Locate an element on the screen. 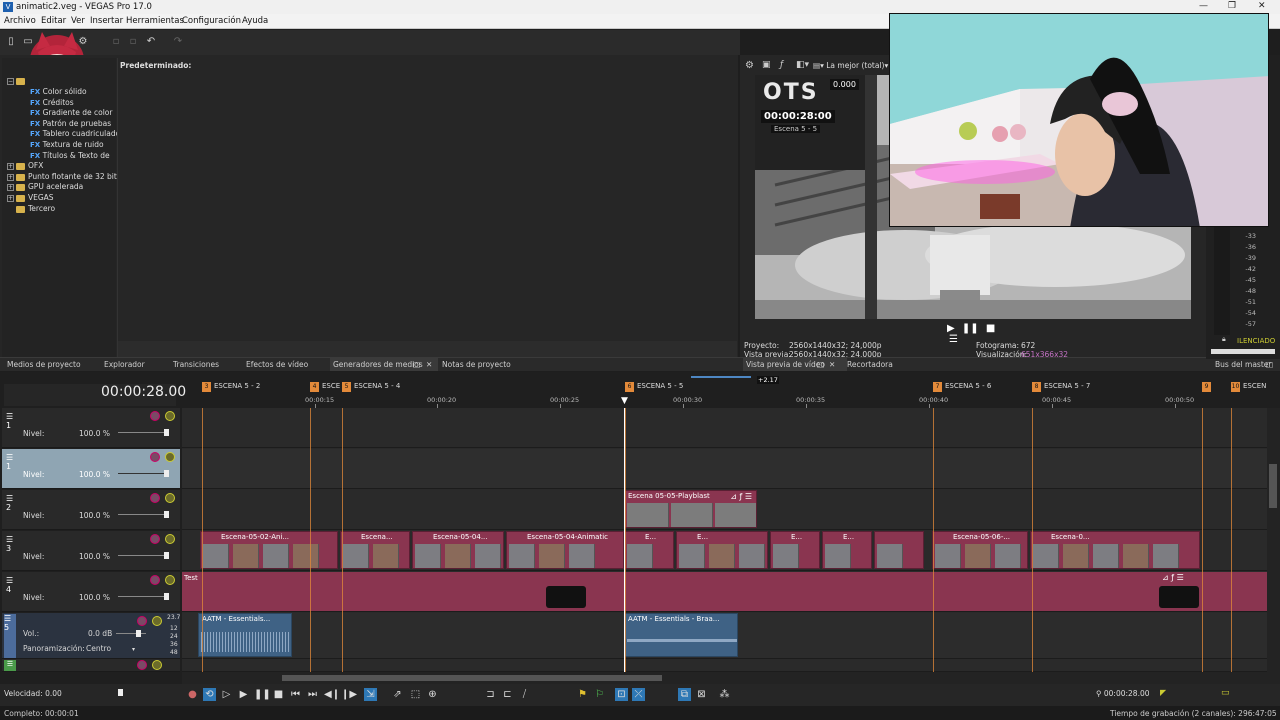  screen-icon: ▭ is located at coordinates (1225, 693).